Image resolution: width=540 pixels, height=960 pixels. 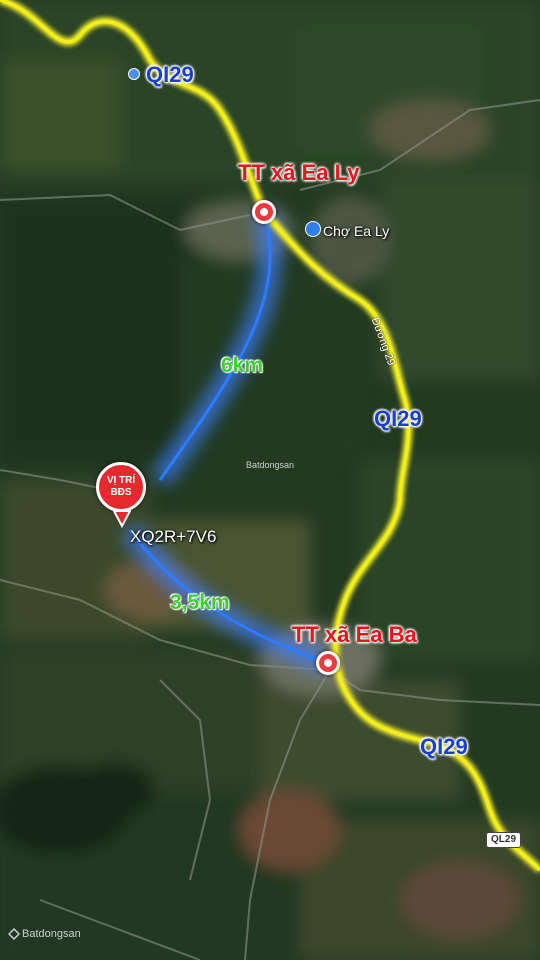 I want to click on badge-line-1: VỊ TRÍ, so click(x=121, y=480).